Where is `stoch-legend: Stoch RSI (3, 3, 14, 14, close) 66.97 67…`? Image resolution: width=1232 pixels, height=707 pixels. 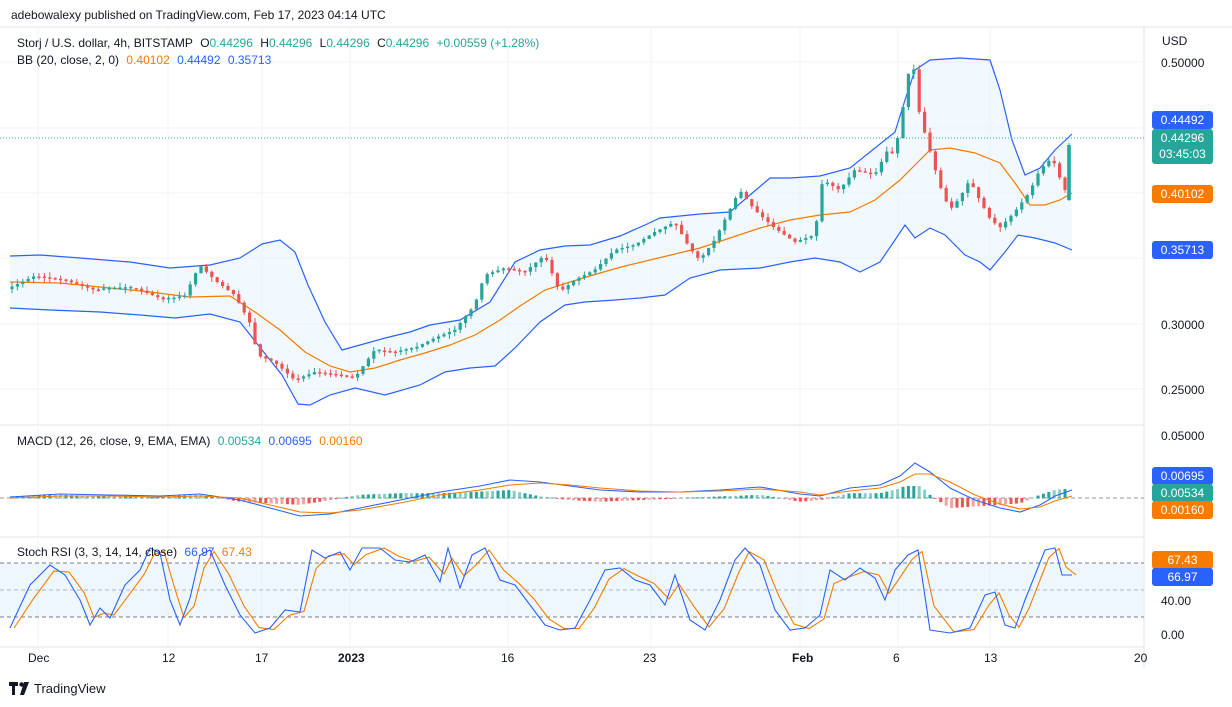 stoch-legend: Stoch RSI (3, 3, 14, 14, close) 66.97 67… is located at coordinates (136, 552).